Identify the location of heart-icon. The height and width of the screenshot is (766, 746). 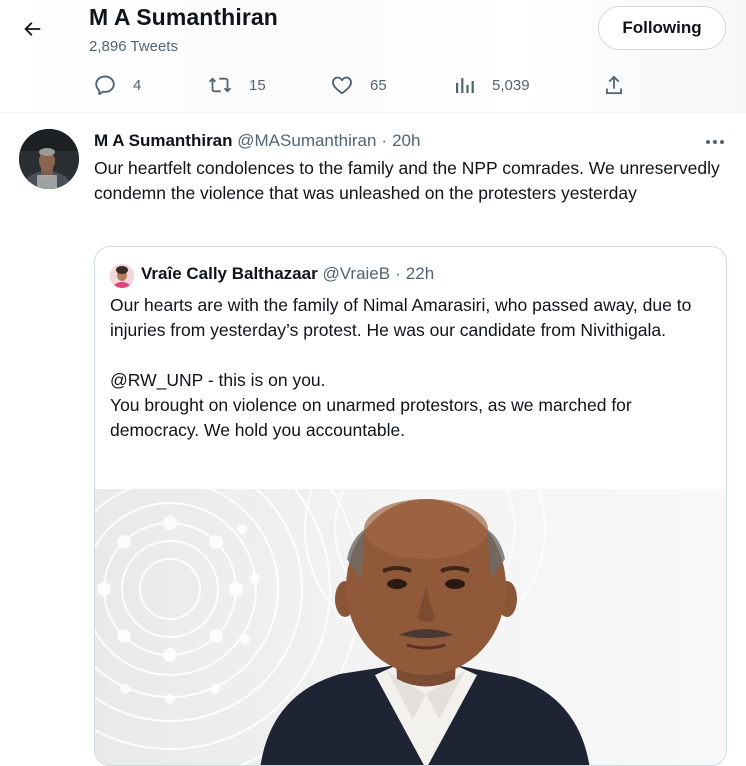
(342, 85).